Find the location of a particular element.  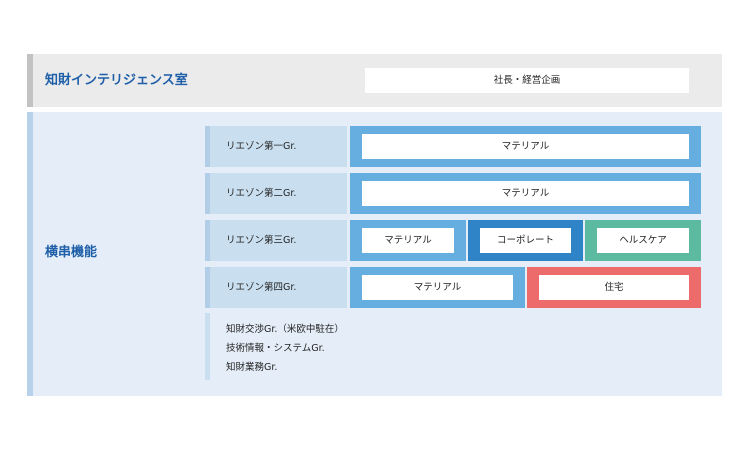

other-group-ip-negotiation: 知財交渉Gr.（米欧中駐在） is located at coordinates (285, 329).